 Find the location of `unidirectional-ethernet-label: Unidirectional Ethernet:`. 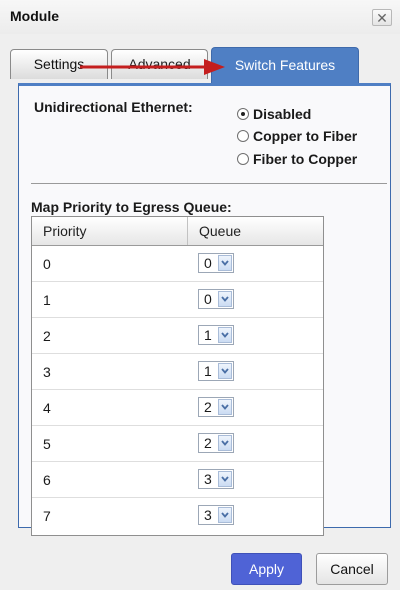

unidirectional-ethernet-label: Unidirectional Ethernet: is located at coordinates (113, 107).